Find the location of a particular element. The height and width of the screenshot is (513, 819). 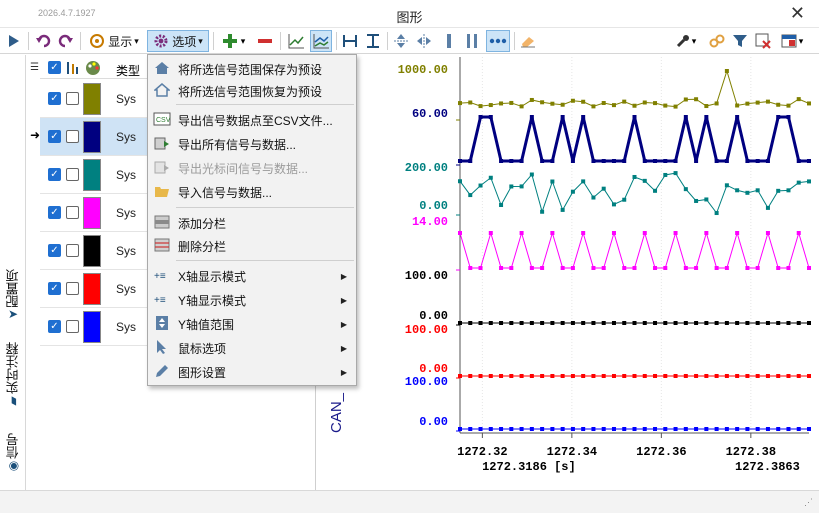

column-type-header: 类型 is located at coordinates (128, 70).